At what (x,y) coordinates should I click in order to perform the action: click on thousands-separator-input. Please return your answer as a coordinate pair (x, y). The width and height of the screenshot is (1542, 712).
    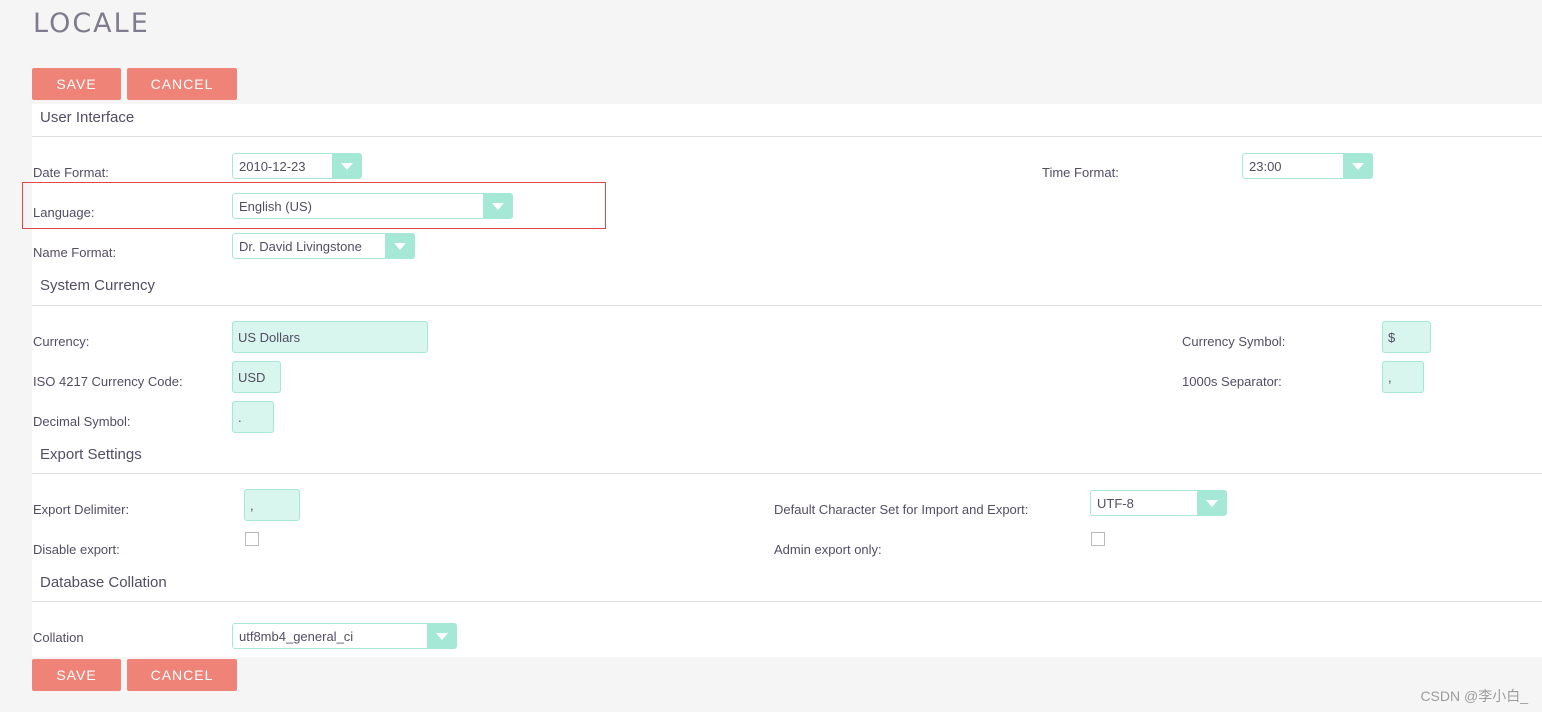
    Looking at the image, I should click on (1403, 377).